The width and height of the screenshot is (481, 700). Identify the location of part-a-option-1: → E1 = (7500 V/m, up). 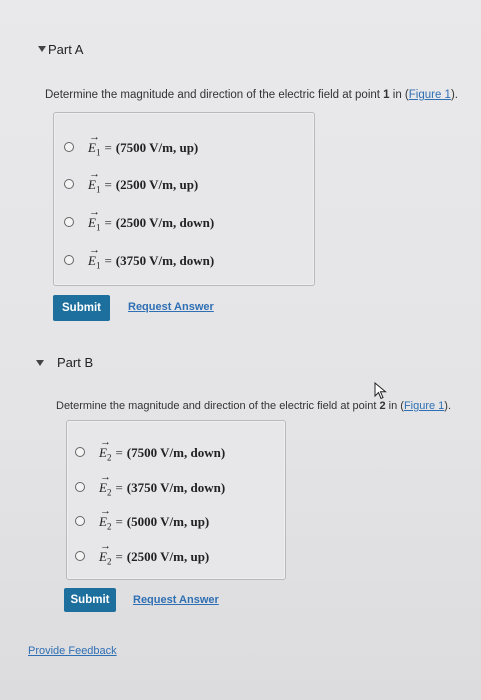
(131, 144).